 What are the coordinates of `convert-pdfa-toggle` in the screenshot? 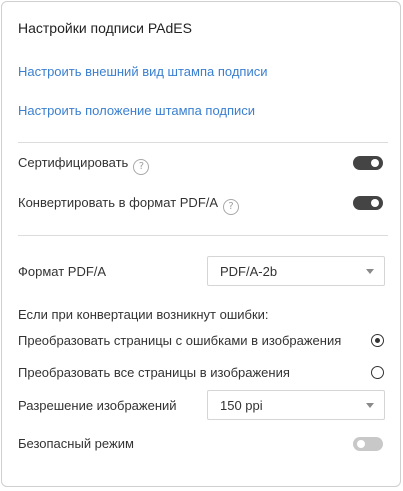 It's located at (368, 203).